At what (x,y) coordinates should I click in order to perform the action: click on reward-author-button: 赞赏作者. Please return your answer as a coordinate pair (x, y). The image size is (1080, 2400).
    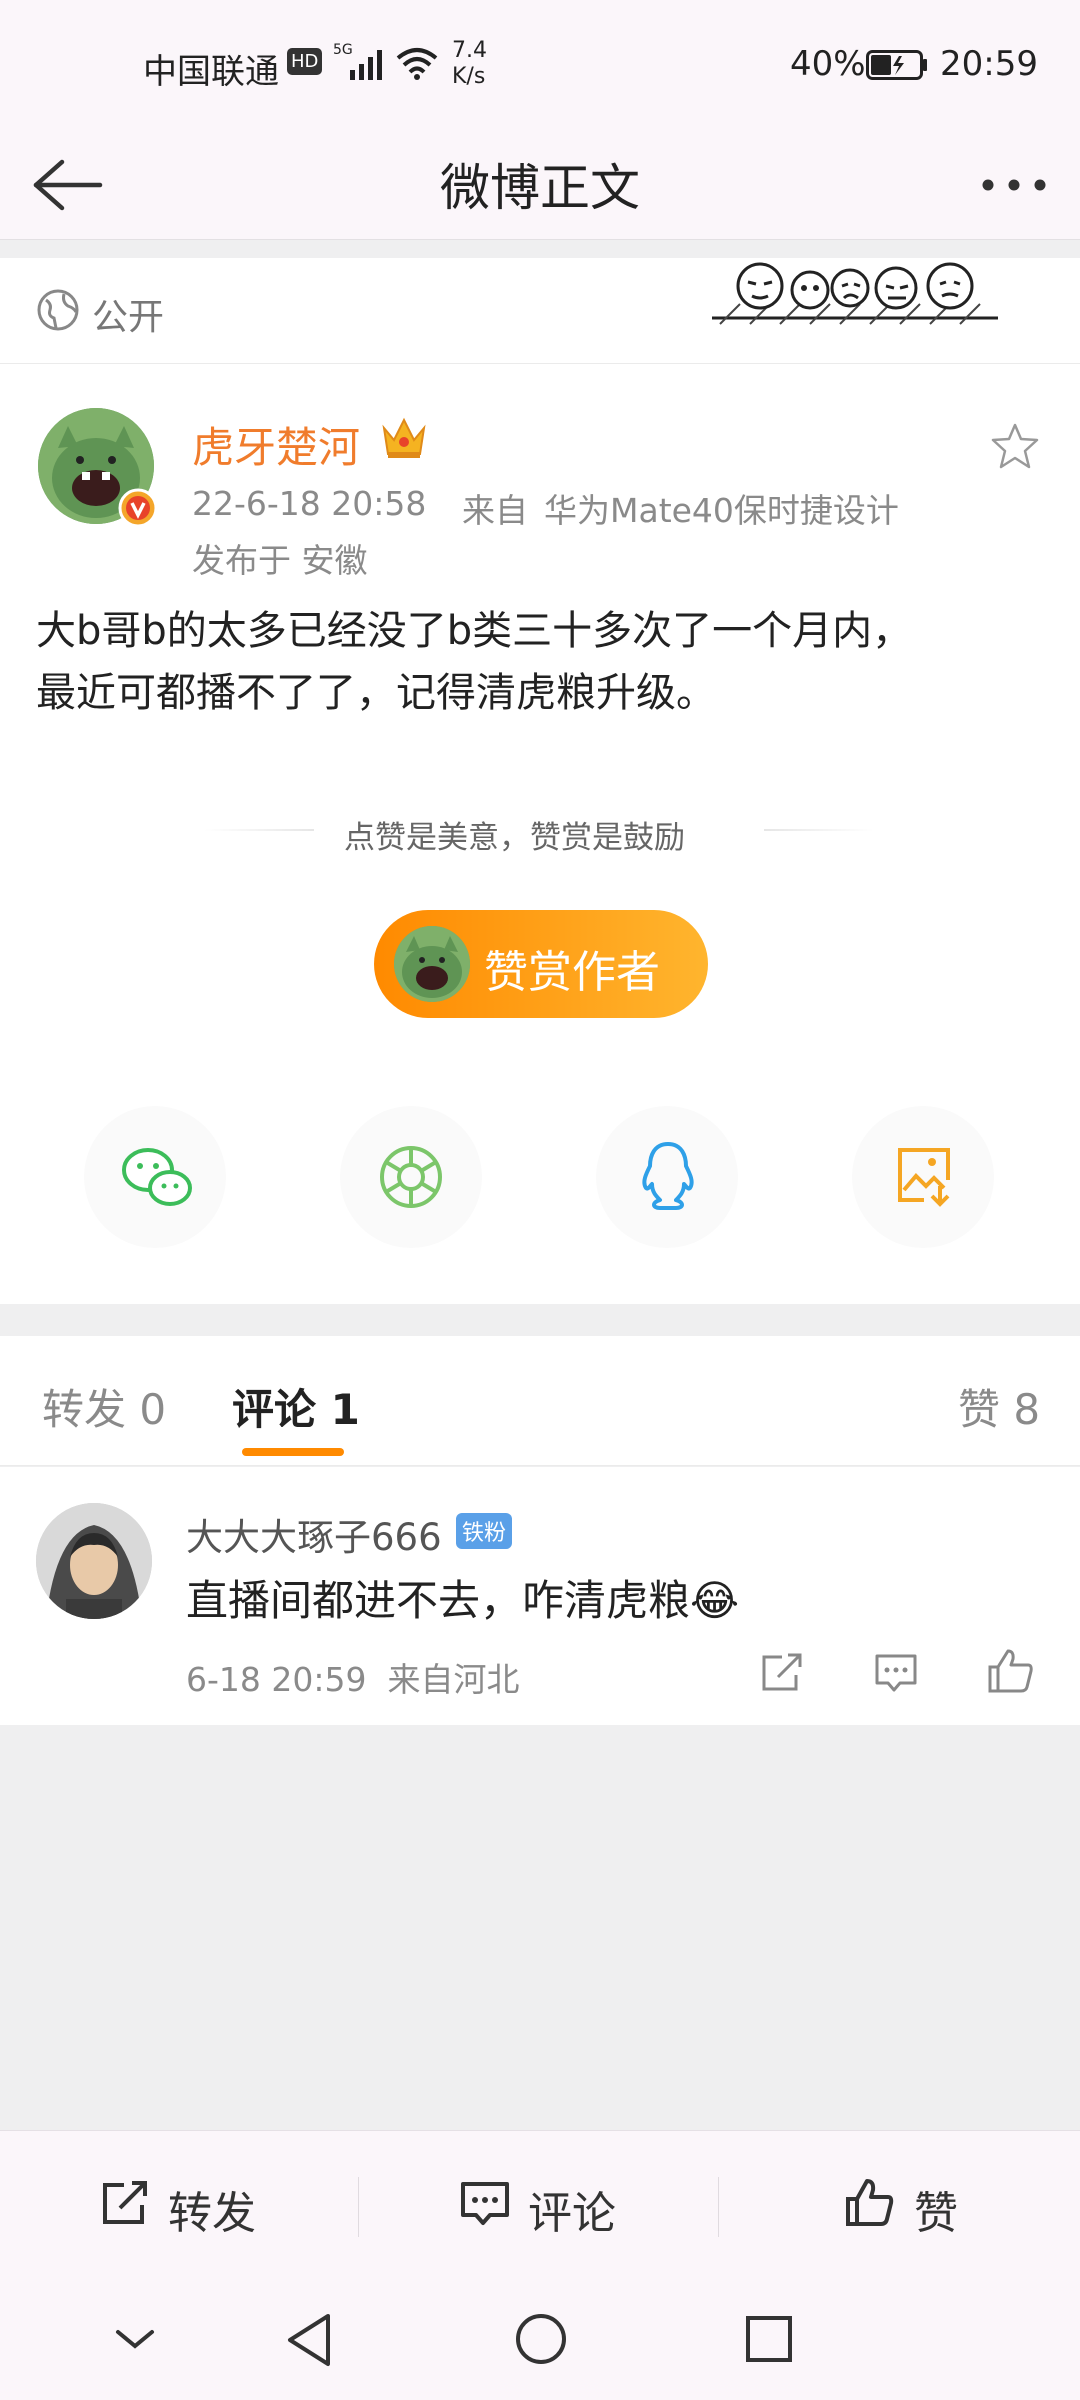
    Looking at the image, I should click on (541, 964).